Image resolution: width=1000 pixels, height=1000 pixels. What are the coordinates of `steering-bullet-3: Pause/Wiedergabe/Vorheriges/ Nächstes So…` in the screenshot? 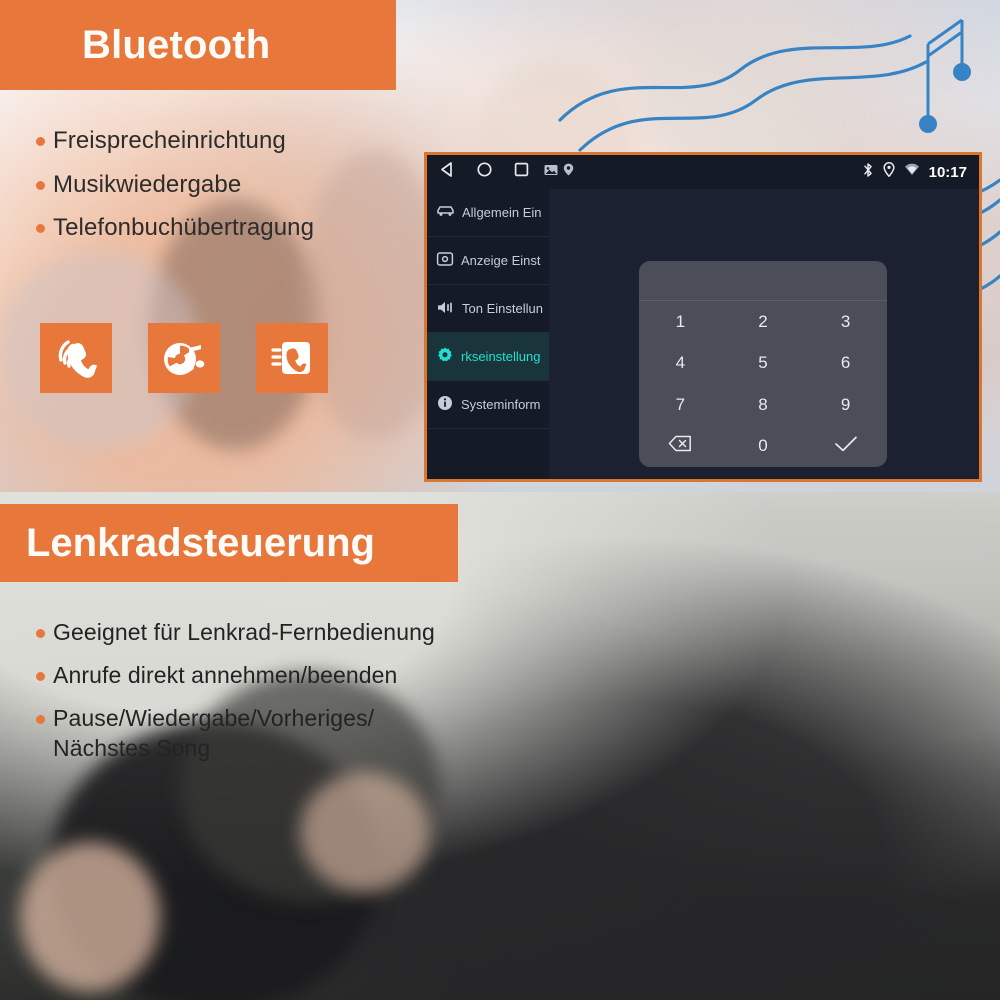 It's located at (214, 732).